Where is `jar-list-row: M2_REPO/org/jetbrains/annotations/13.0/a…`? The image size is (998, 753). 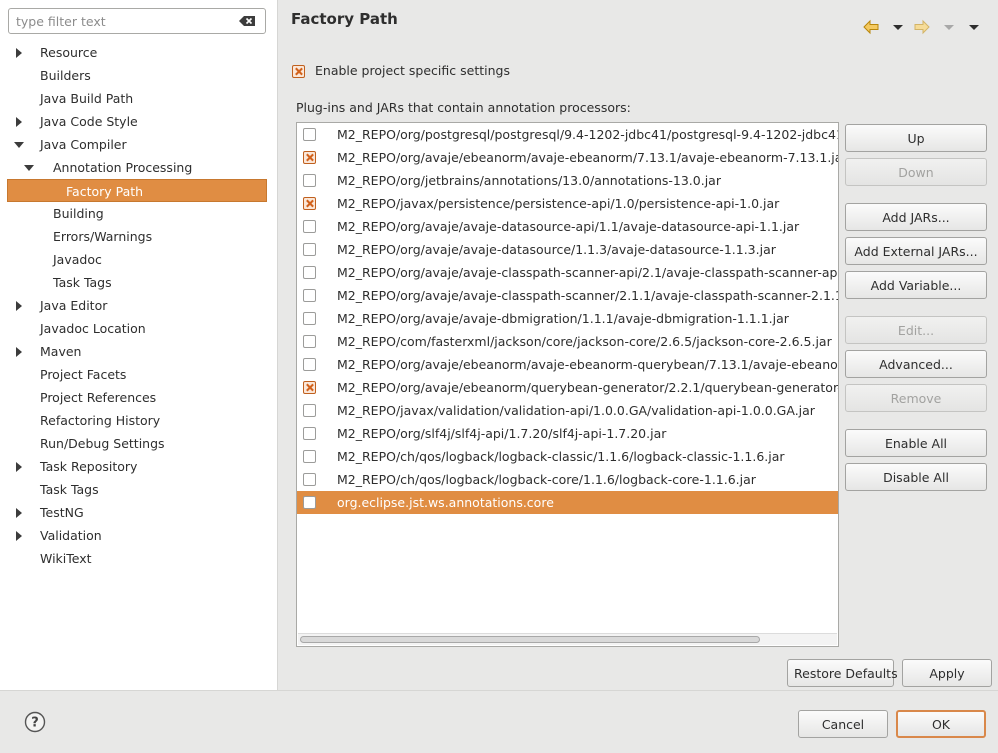
jar-list-row: M2_REPO/org/jetbrains/annotations/13.0/a… is located at coordinates (567, 180).